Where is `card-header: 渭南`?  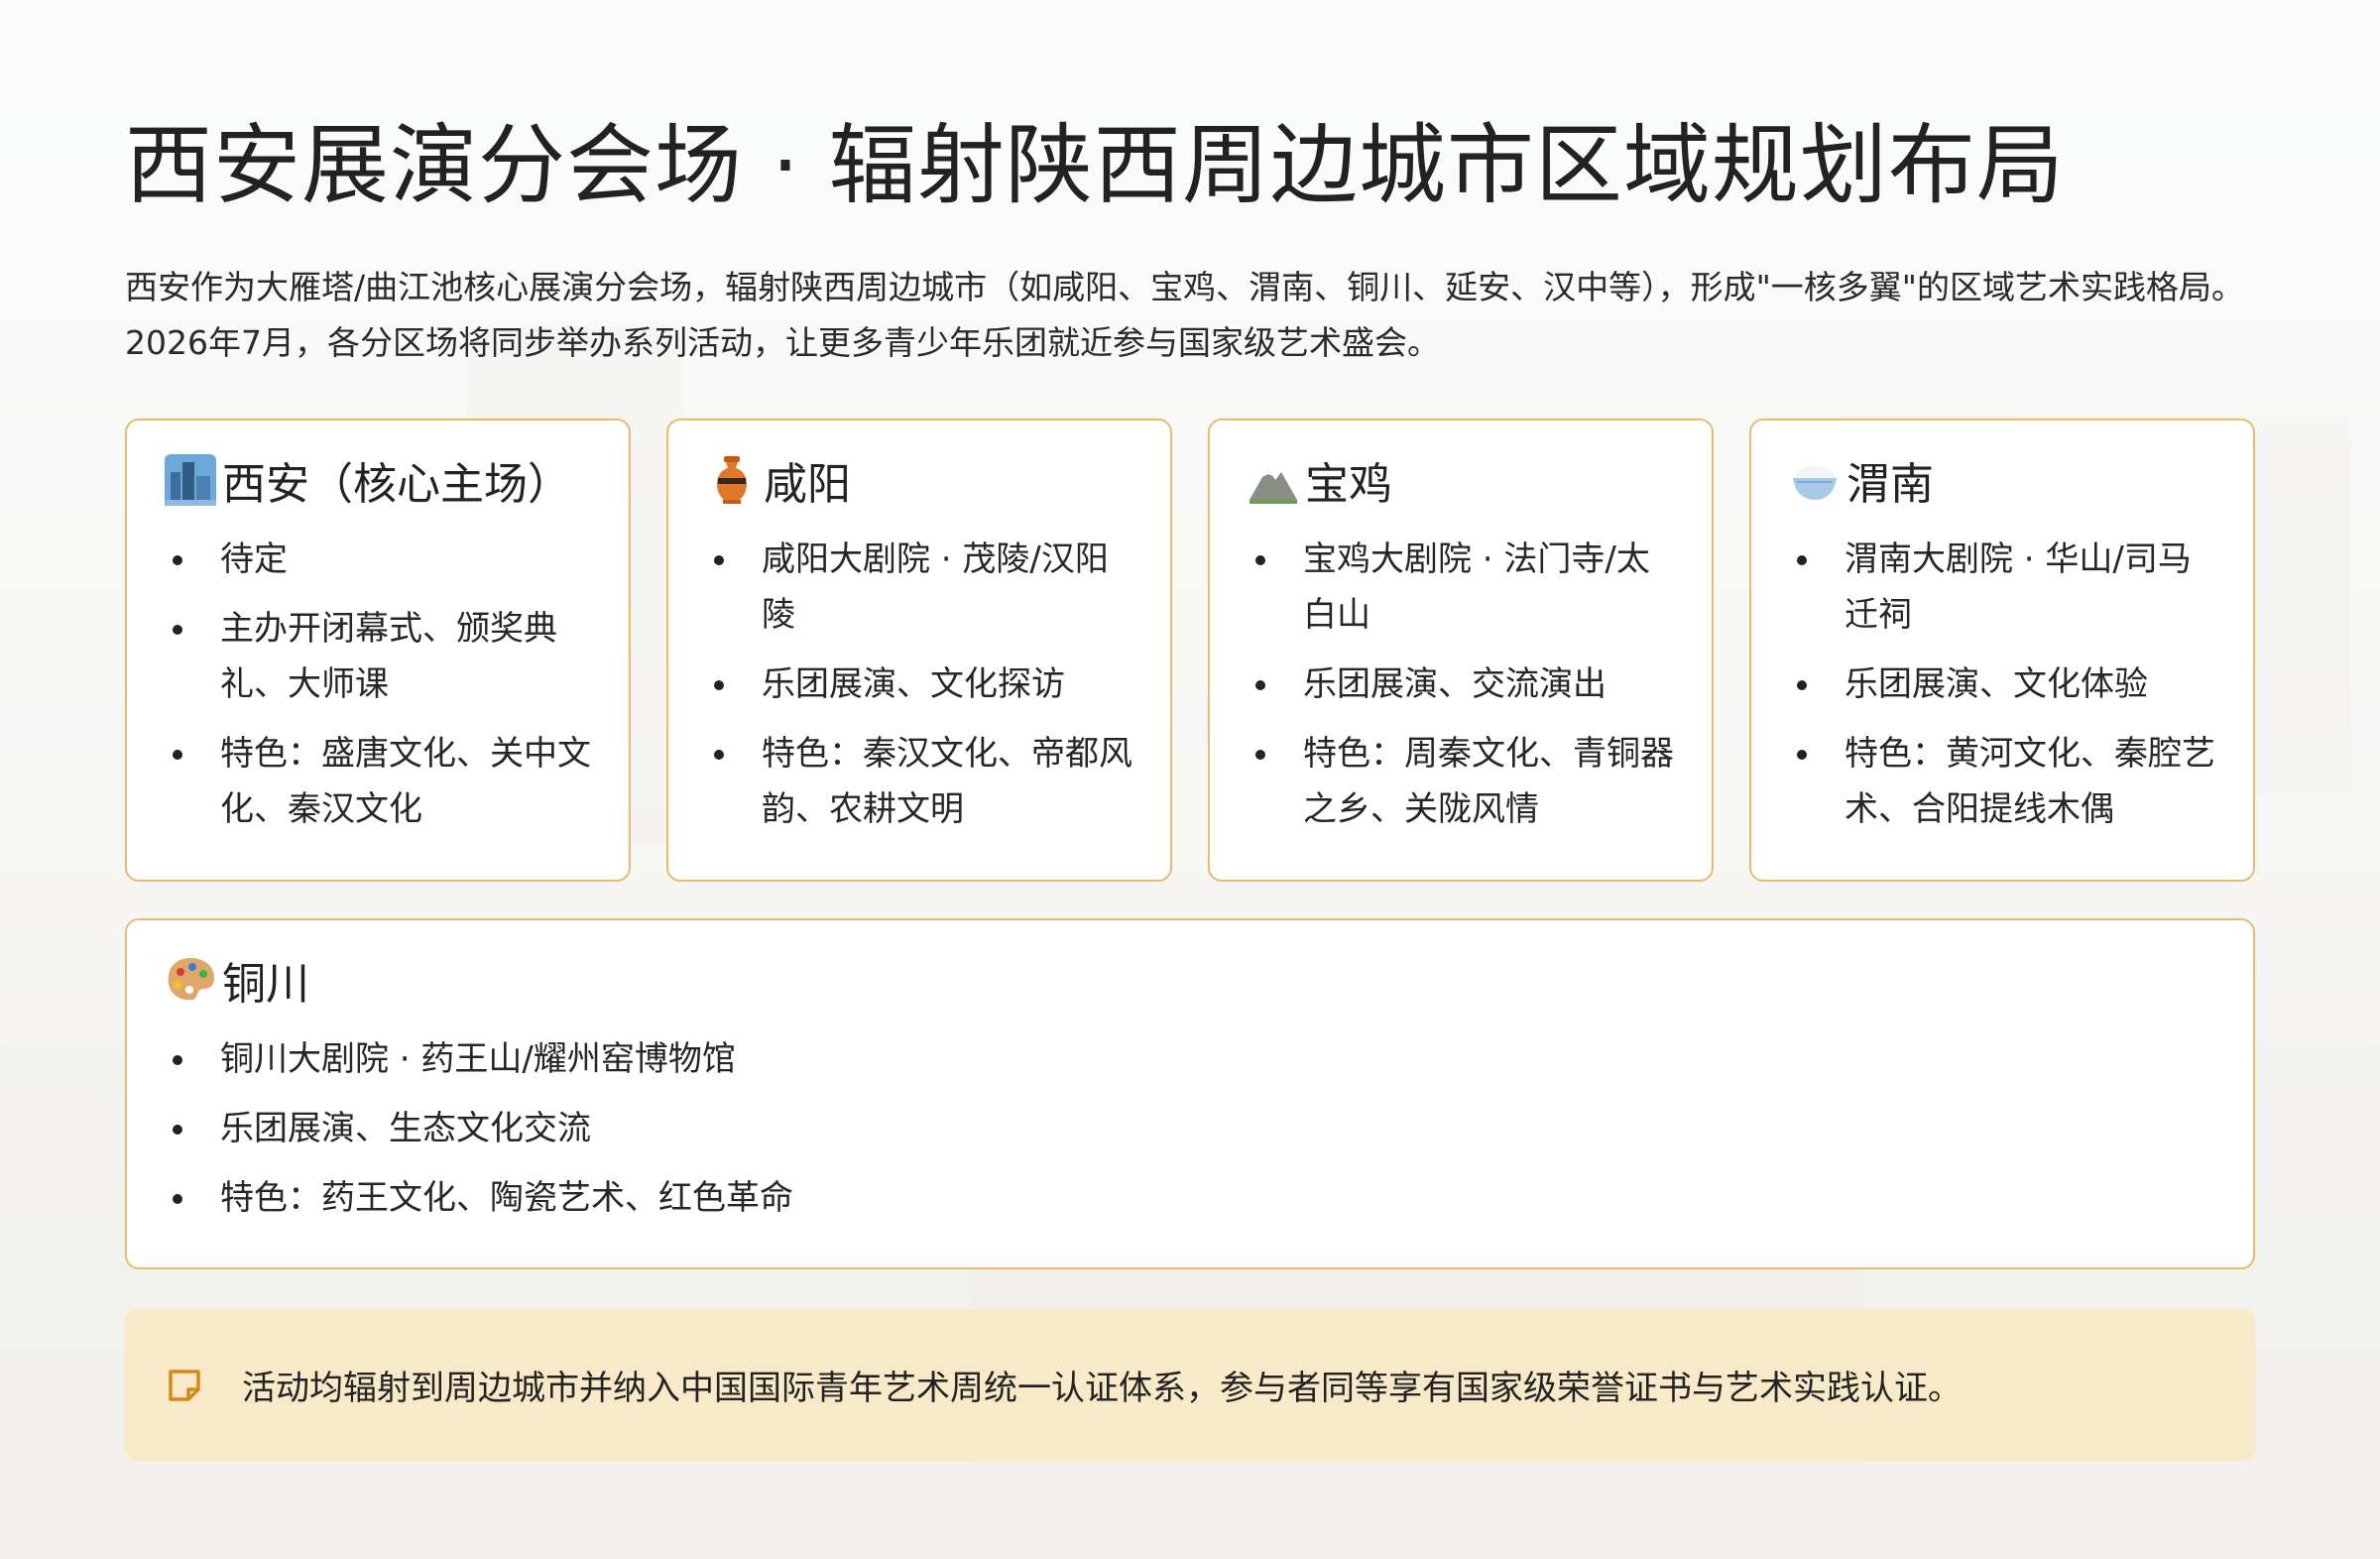 card-header: 渭南 is located at coordinates (2002, 480).